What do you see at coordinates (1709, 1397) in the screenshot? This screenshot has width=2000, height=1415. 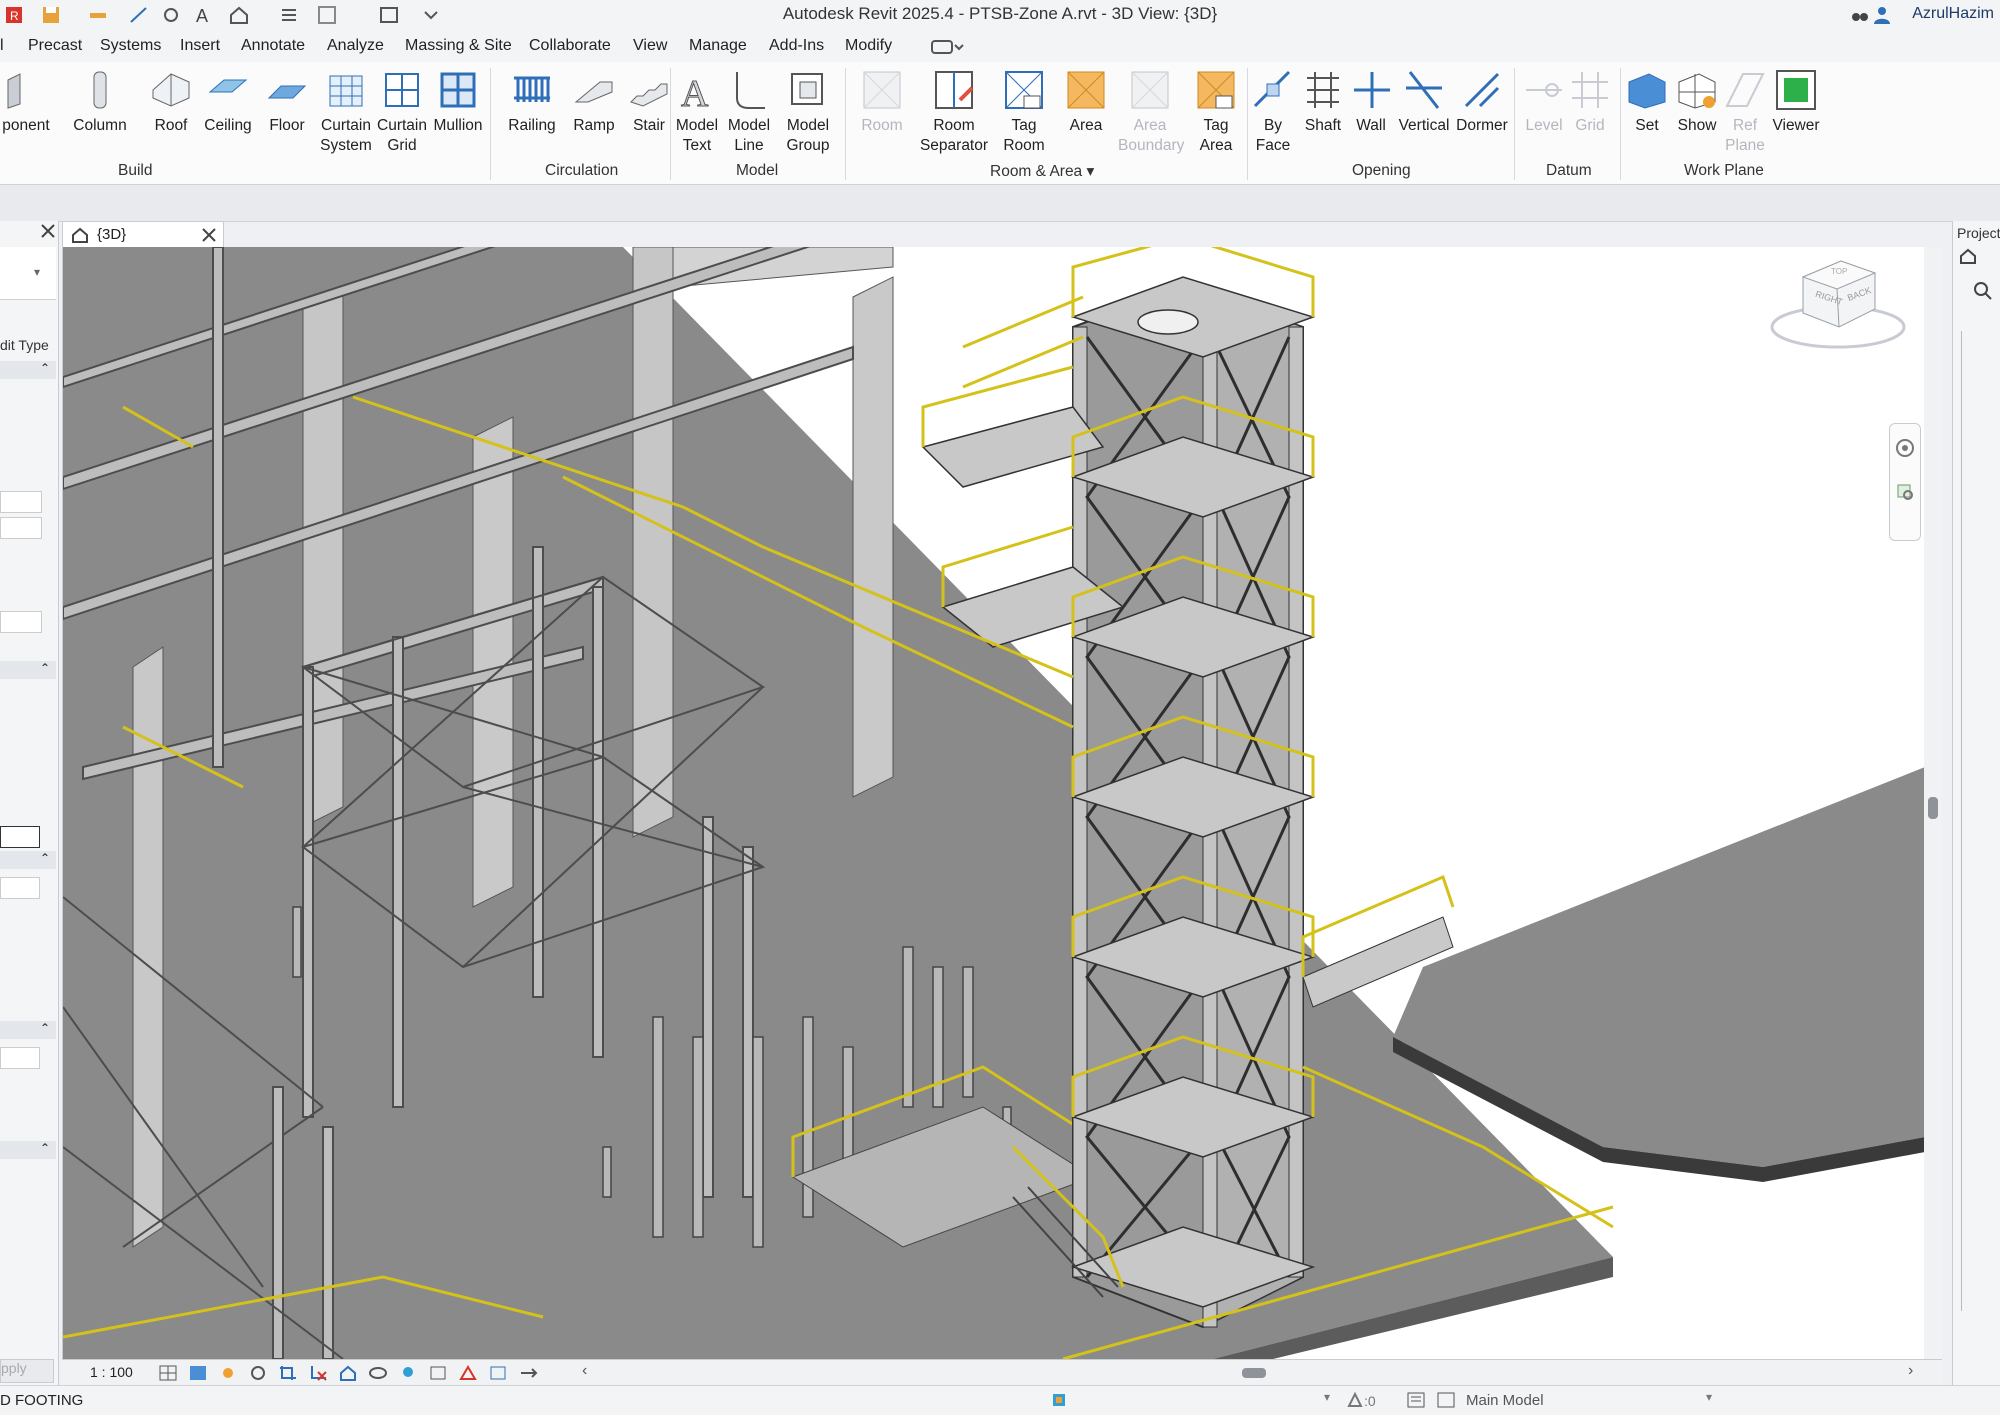 I see `design-option-dropdown-icon: ▾` at bounding box center [1709, 1397].